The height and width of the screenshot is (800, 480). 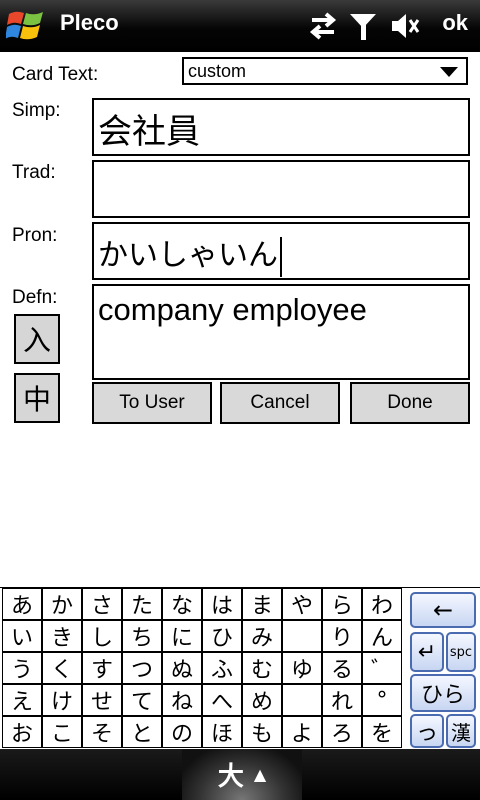 What do you see at coordinates (62, 604) in the screenshot?
I see `kana-key: か` at bounding box center [62, 604].